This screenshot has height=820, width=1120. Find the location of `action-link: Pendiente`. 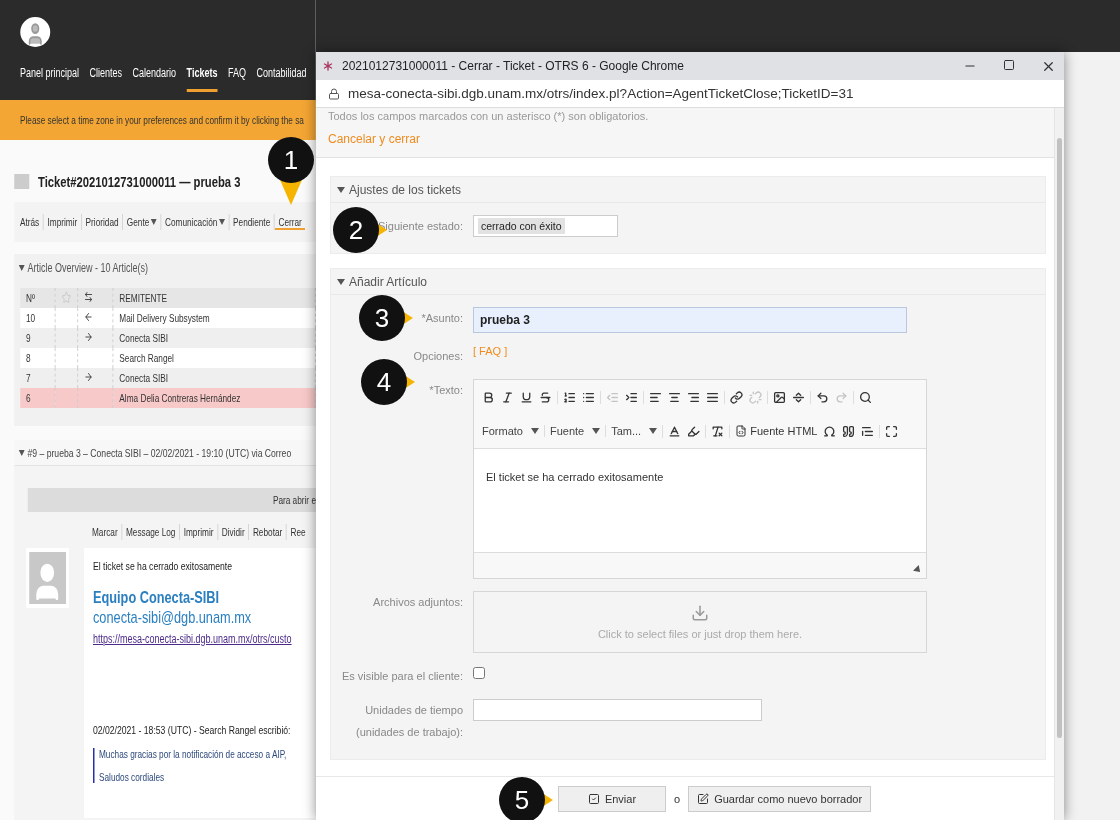

action-link: Pendiente is located at coordinates (251, 222).